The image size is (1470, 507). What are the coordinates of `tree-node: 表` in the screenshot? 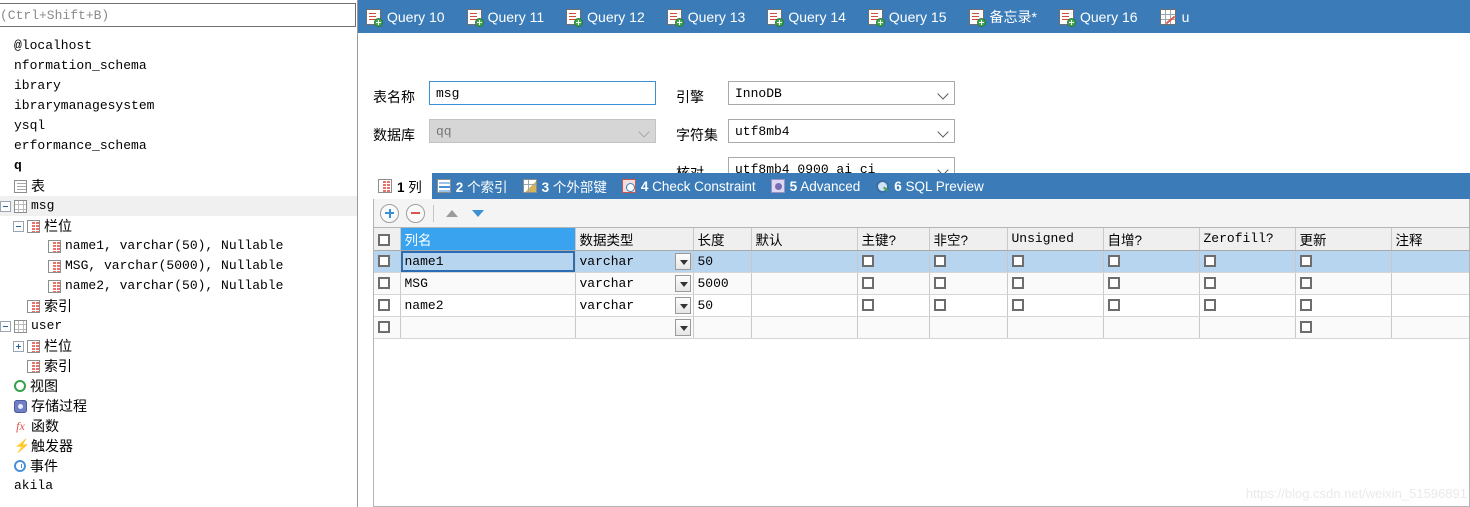 It's located at (178, 186).